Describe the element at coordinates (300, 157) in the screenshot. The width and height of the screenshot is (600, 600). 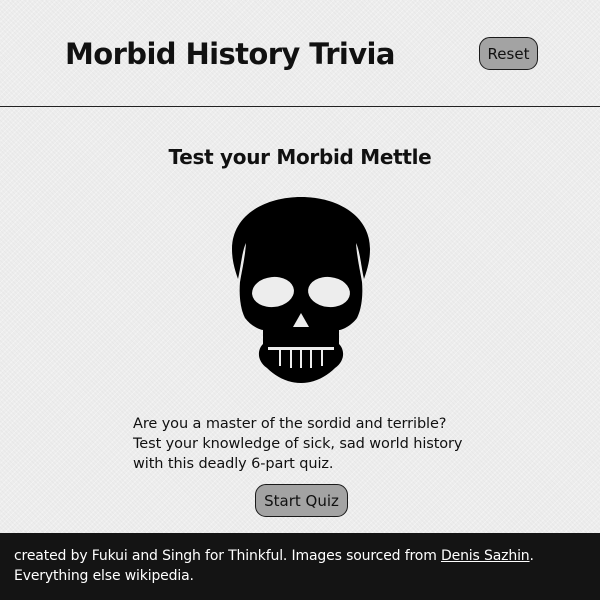
I see `main-heading: Test your Morbid Mettle` at that location.